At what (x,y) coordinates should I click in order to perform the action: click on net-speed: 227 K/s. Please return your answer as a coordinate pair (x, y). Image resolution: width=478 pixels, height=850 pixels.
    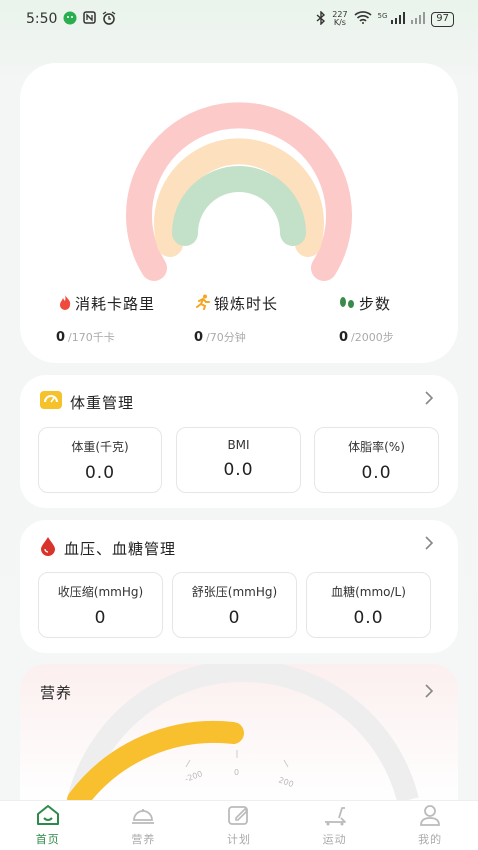
    Looking at the image, I should click on (339, 19).